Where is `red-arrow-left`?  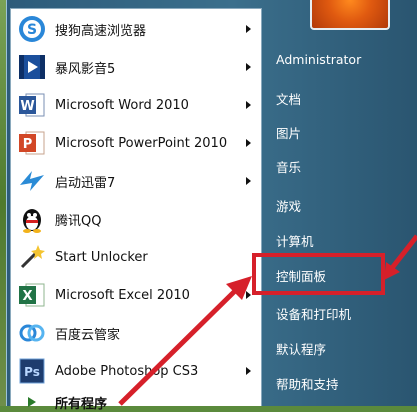
red-arrow-left is located at coordinates (185, 341).